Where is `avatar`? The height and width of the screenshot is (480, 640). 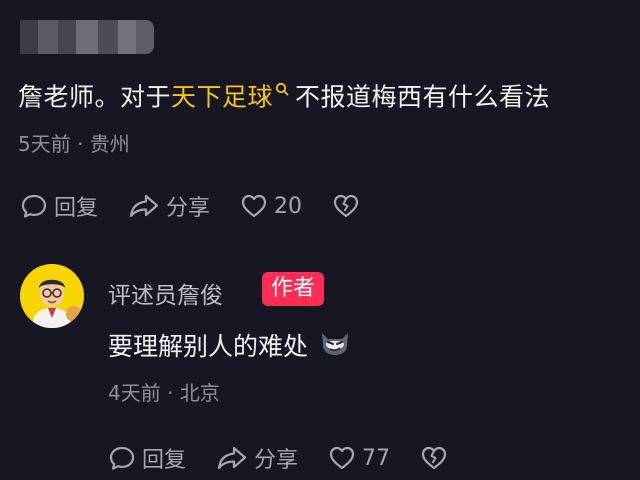 avatar is located at coordinates (52, 296).